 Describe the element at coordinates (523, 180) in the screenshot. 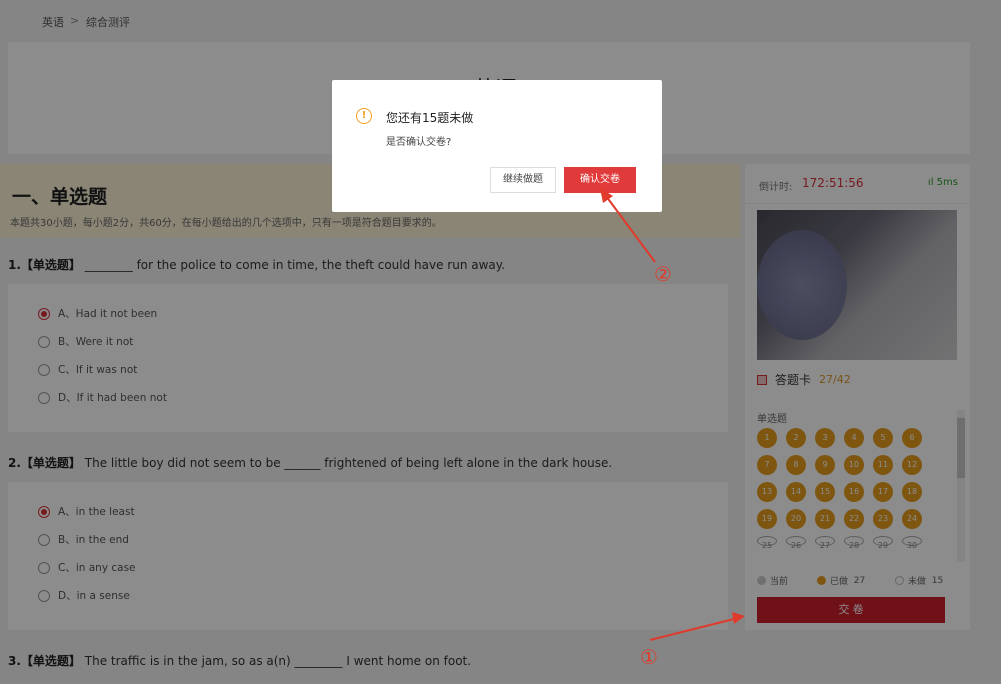

I see `continue-button: 继续做题` at that location.